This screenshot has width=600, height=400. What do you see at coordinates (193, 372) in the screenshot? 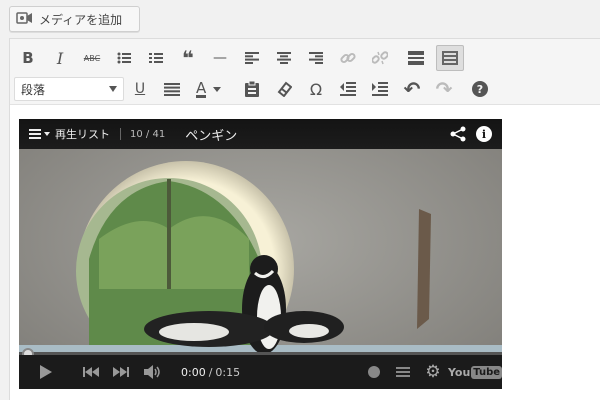
I see `current-time: 0:00` at bounding box center [193, 372].